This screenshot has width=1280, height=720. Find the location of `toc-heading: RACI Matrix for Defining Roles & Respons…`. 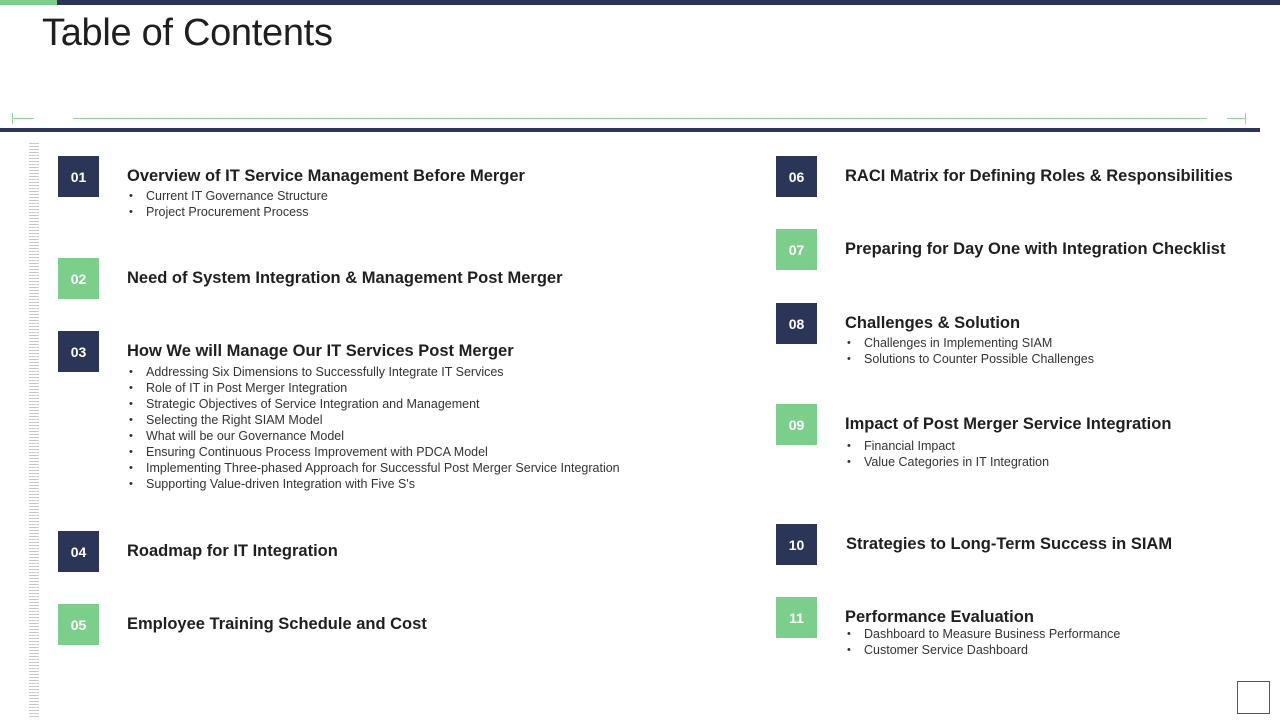

toc-heading: RACI Matrix for Defining Roles & Respons… is located at coordinates (1039, 176).